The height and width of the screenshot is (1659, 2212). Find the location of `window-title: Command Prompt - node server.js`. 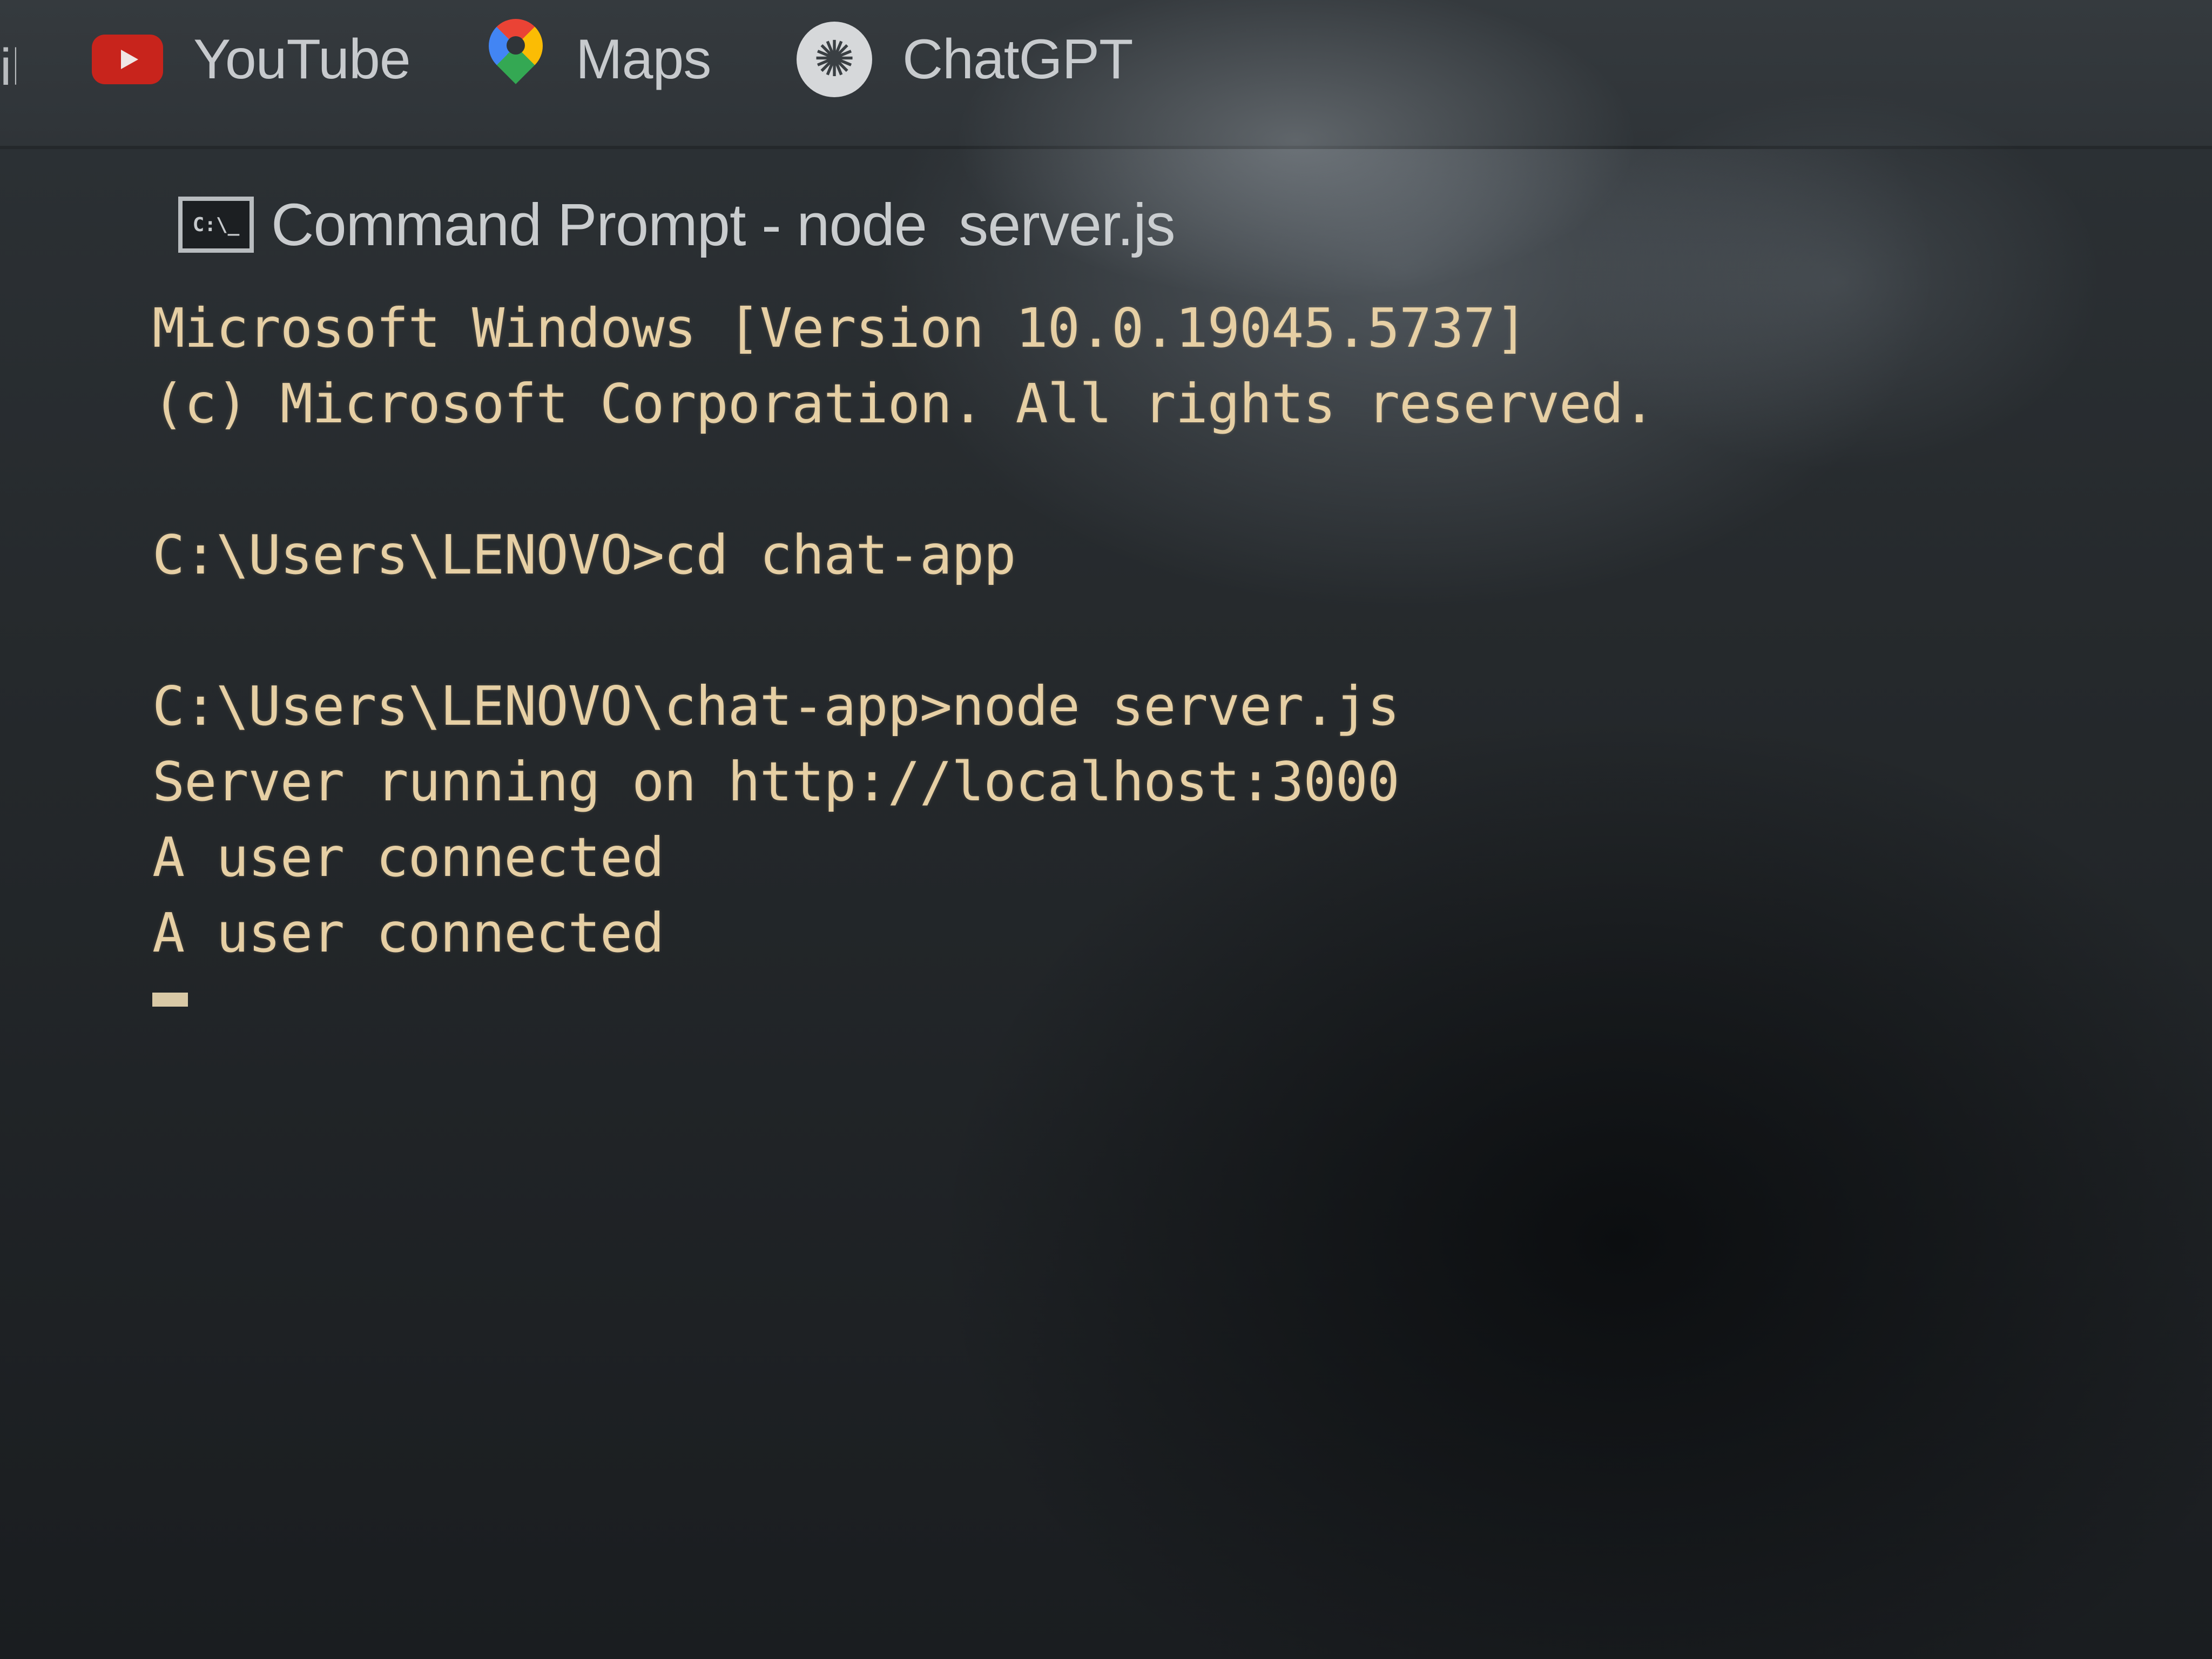

window-title: Command Prompt - node server.js is located at coordinates (723, 224).